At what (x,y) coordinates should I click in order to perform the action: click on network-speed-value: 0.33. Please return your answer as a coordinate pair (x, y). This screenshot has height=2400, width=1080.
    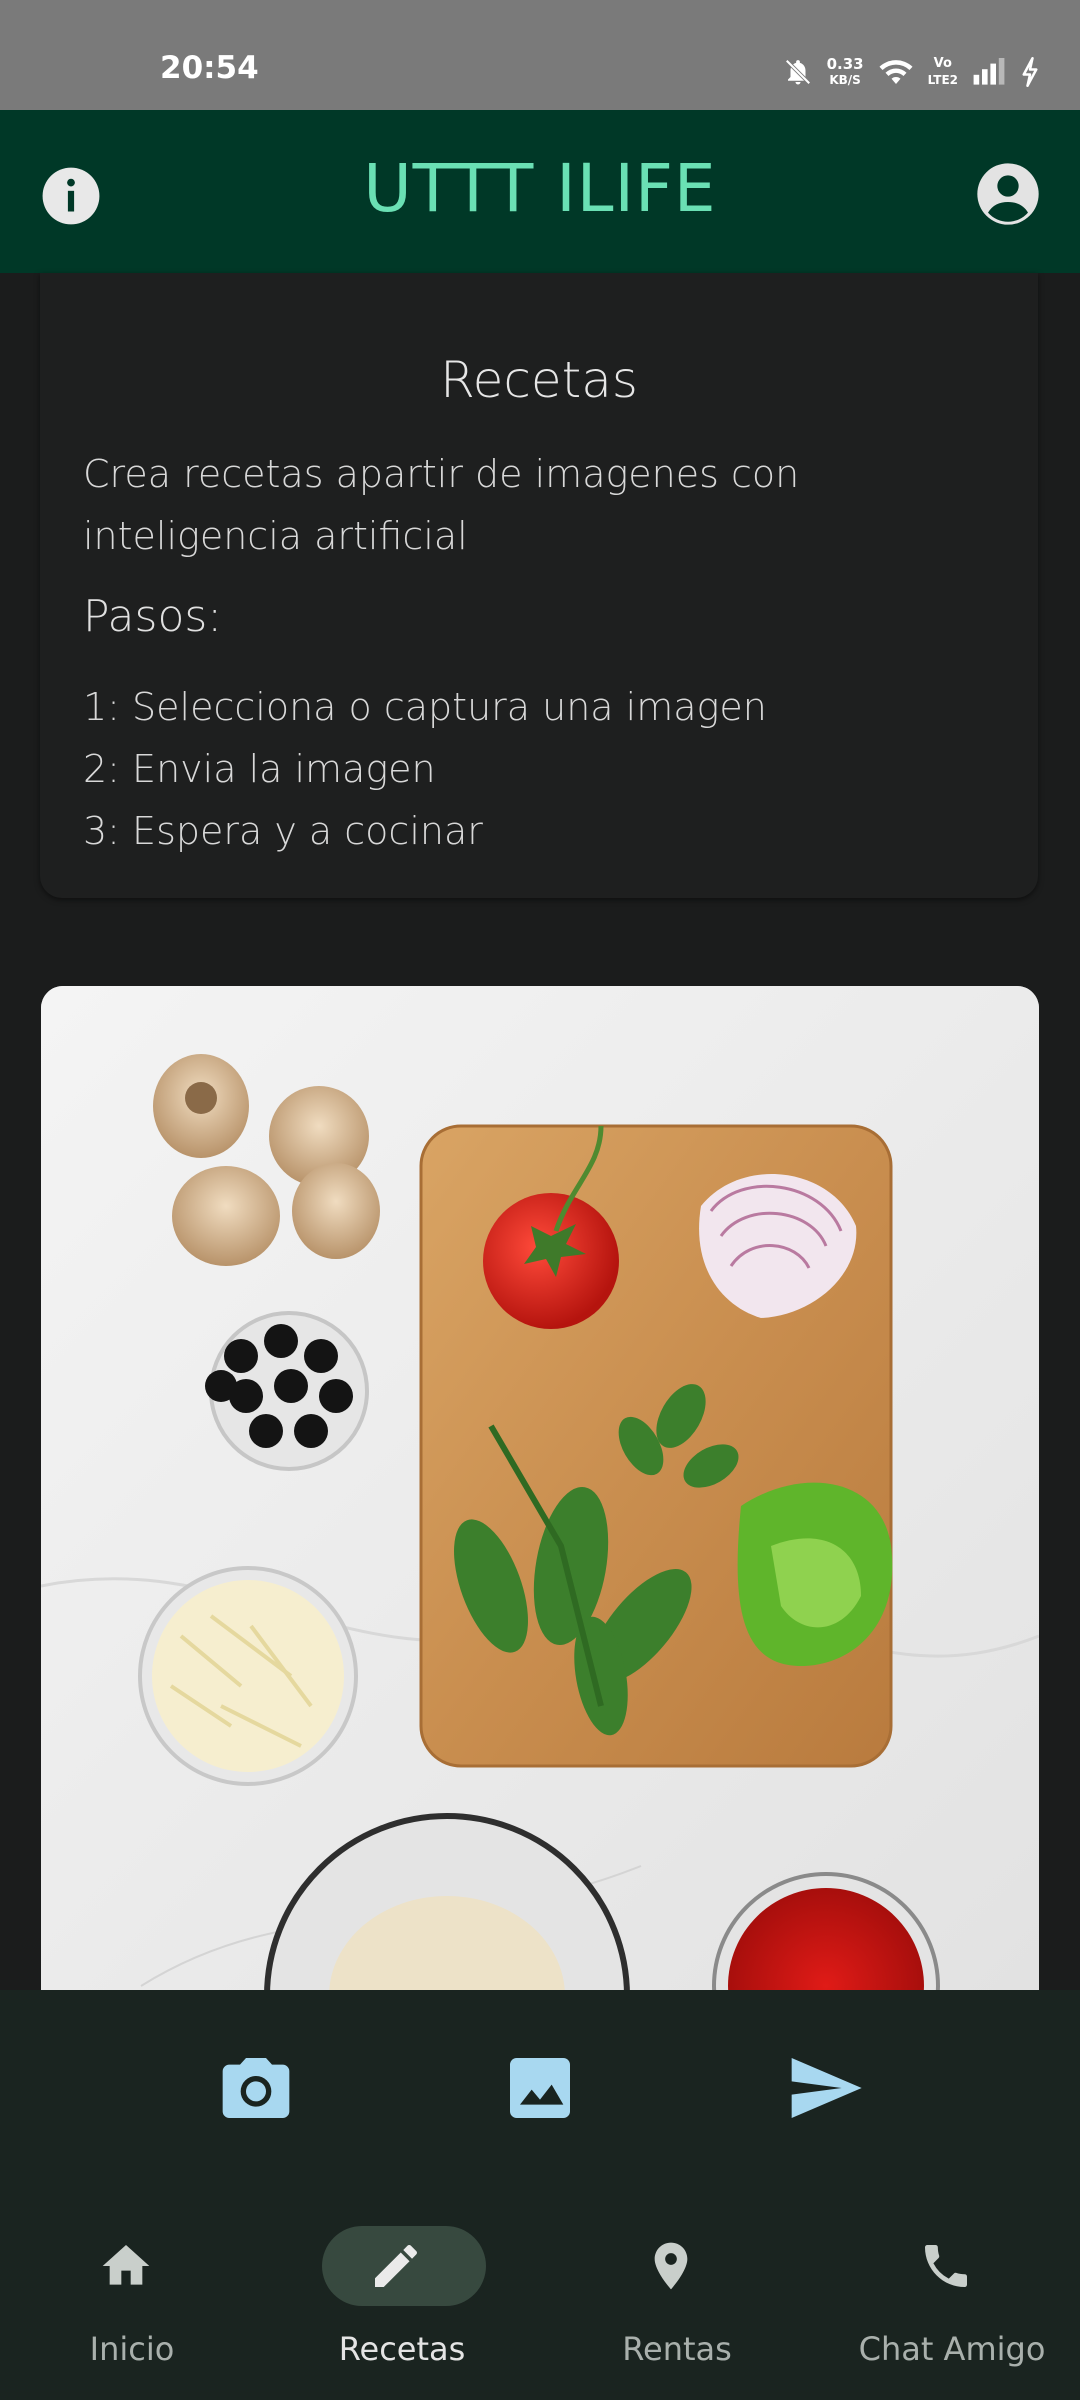
    Looking at the image, I should click on (845, 64).